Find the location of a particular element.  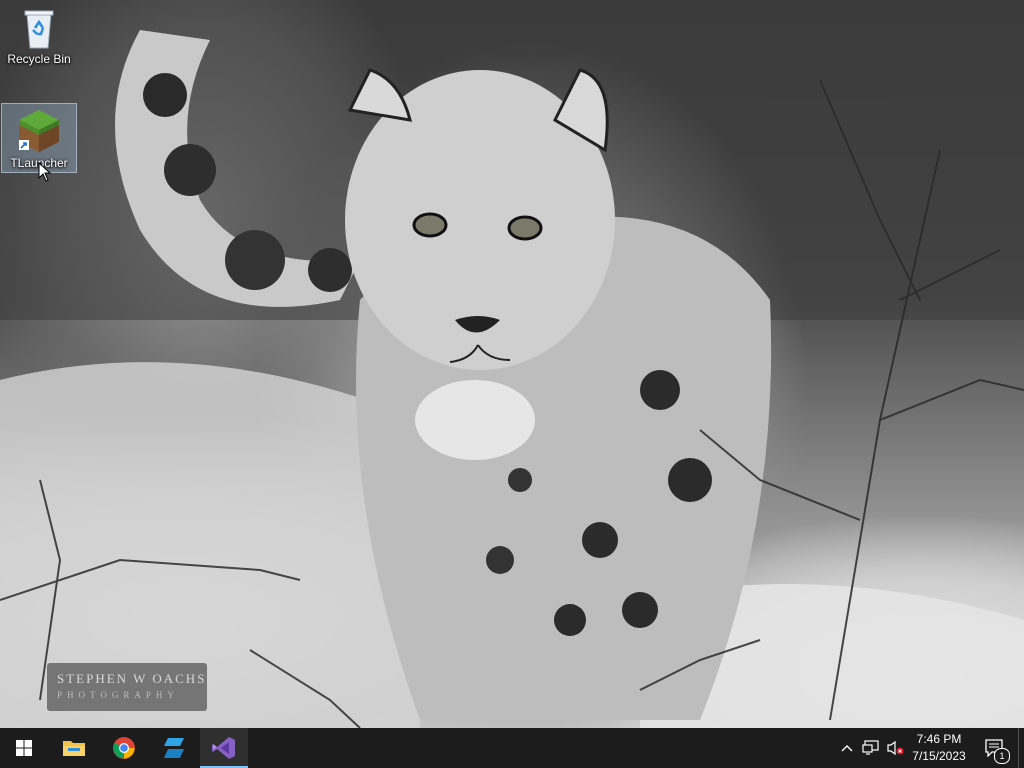

watermark-line-1: STEPHEN W OACHS is located at coordinates (132, 678).